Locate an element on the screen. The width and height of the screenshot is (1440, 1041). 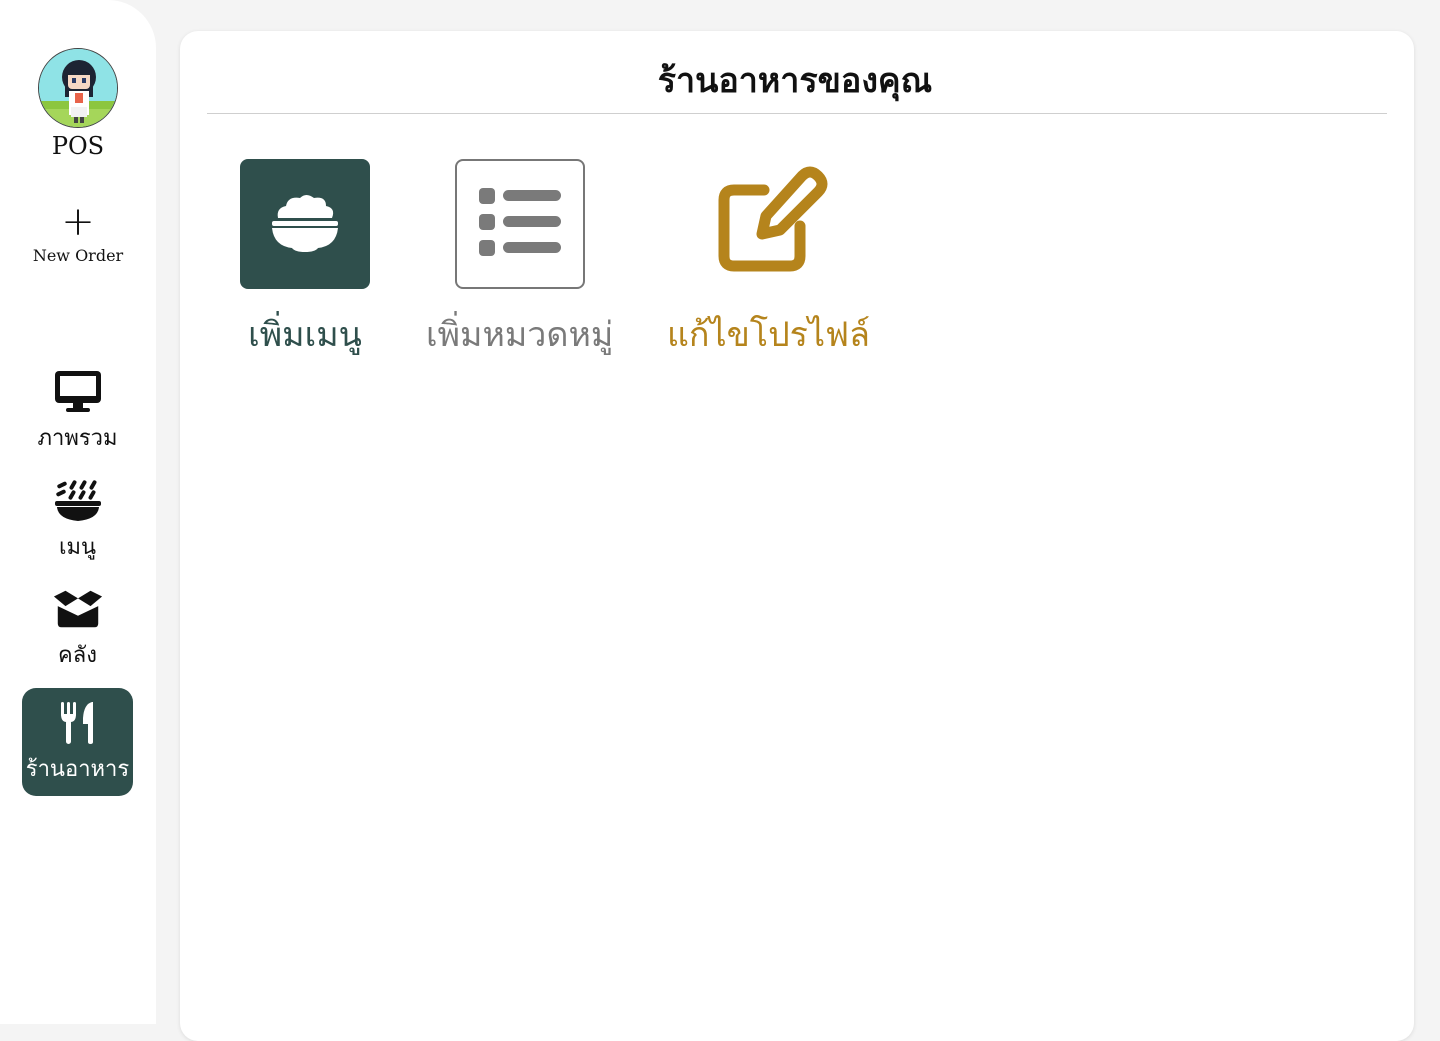
edit-profile-tile is located at coordinates (768, 224).